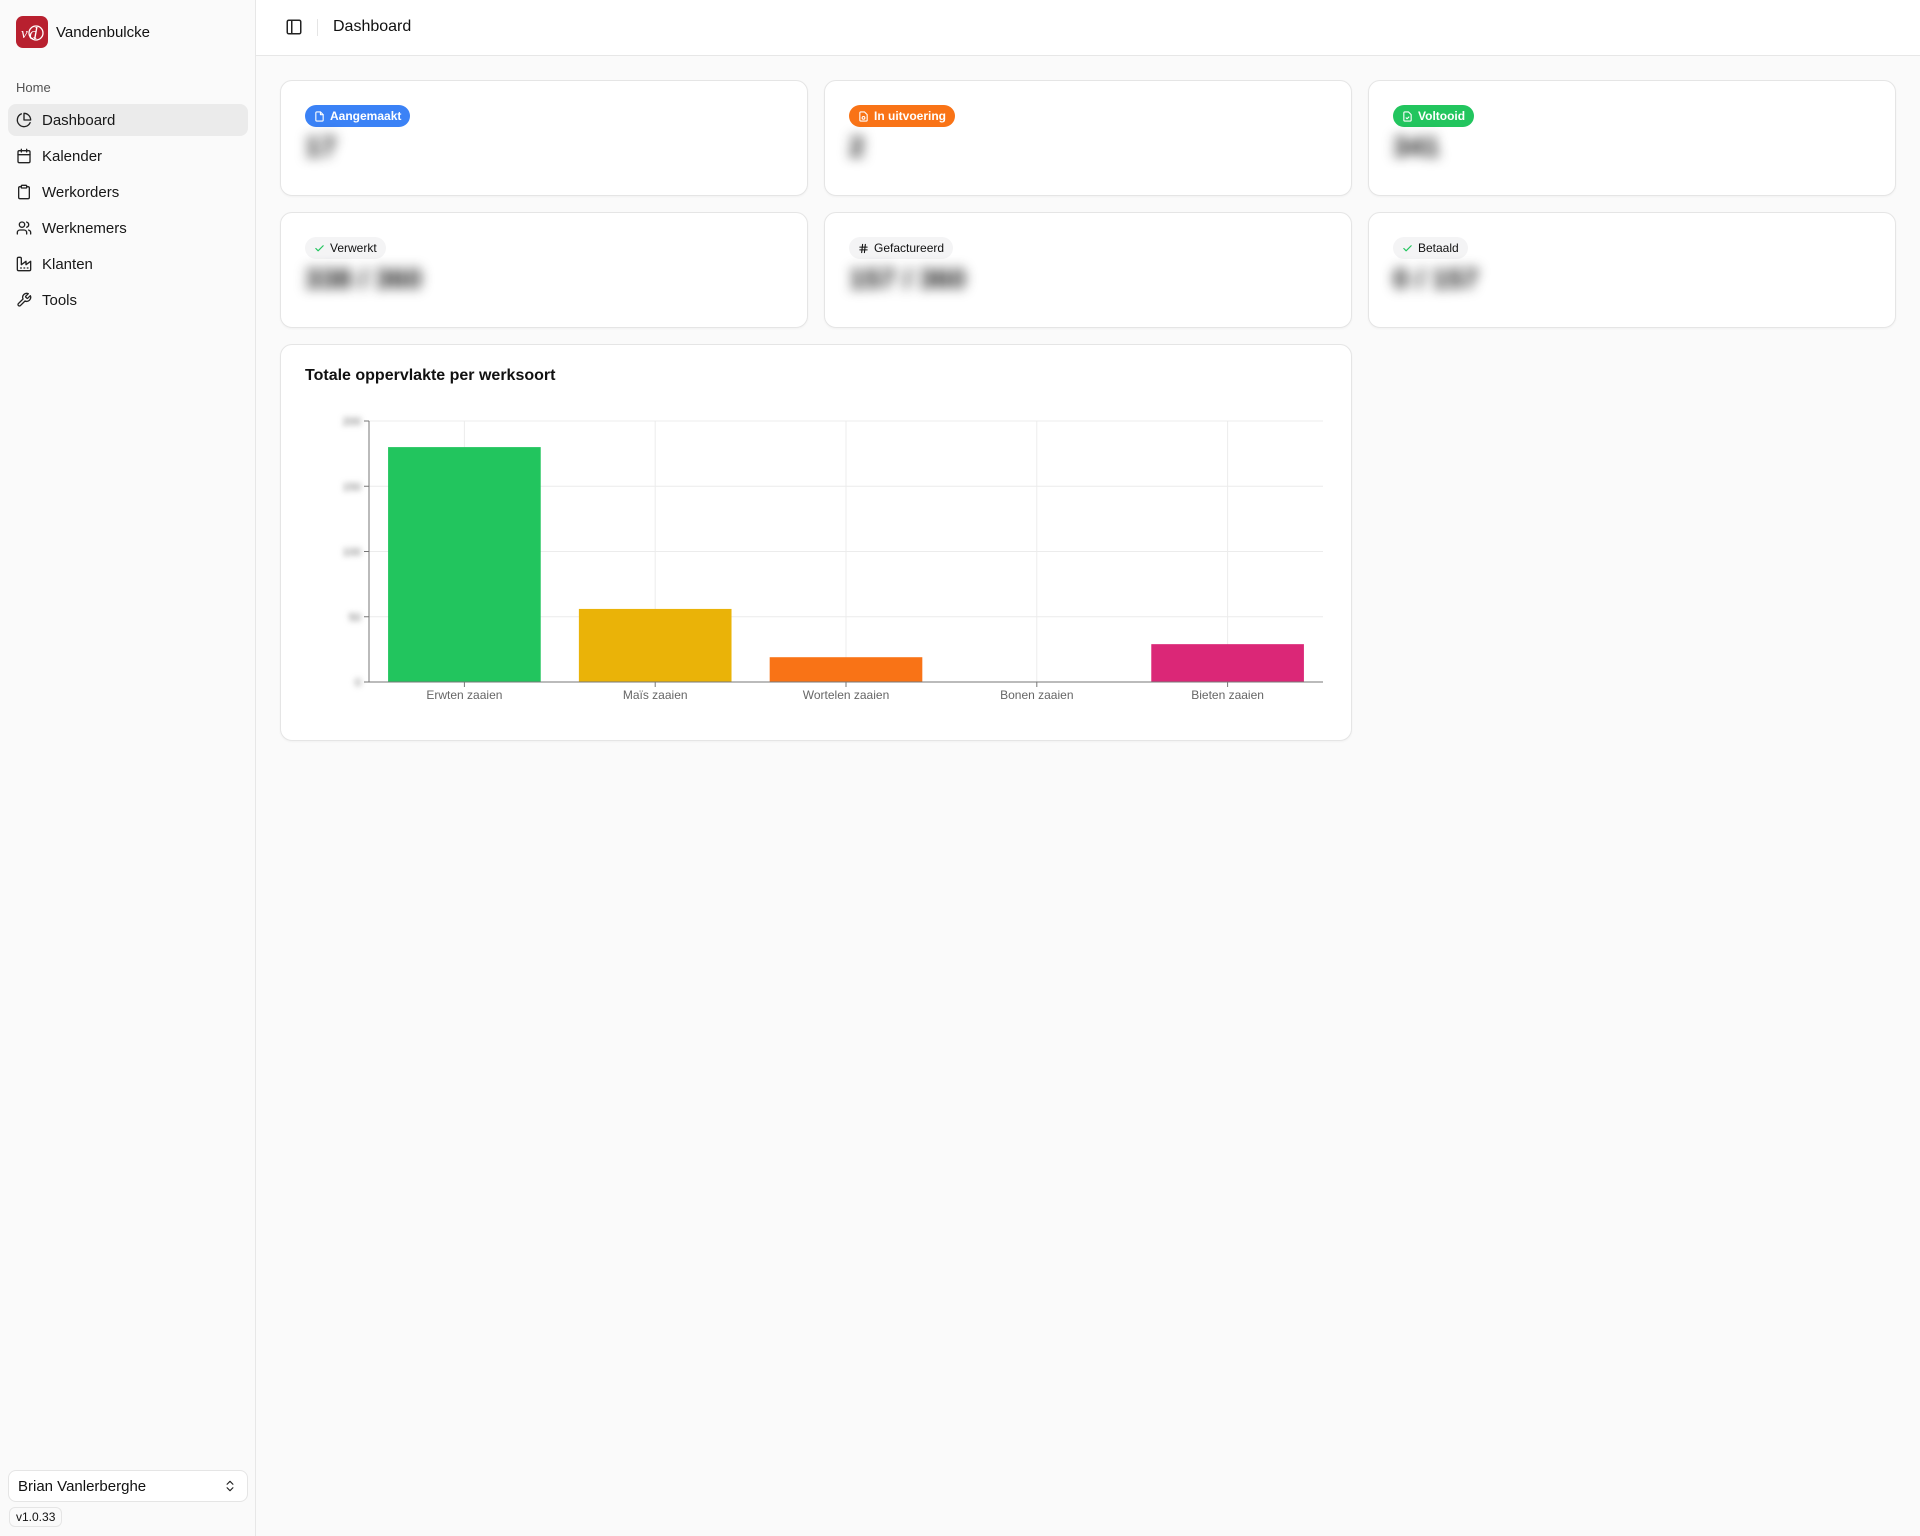 The height and width of the screenshot is (1536, 1920). I want to click on stat-card-betaald: Betaald 0 / 157, so click(1632, 270).